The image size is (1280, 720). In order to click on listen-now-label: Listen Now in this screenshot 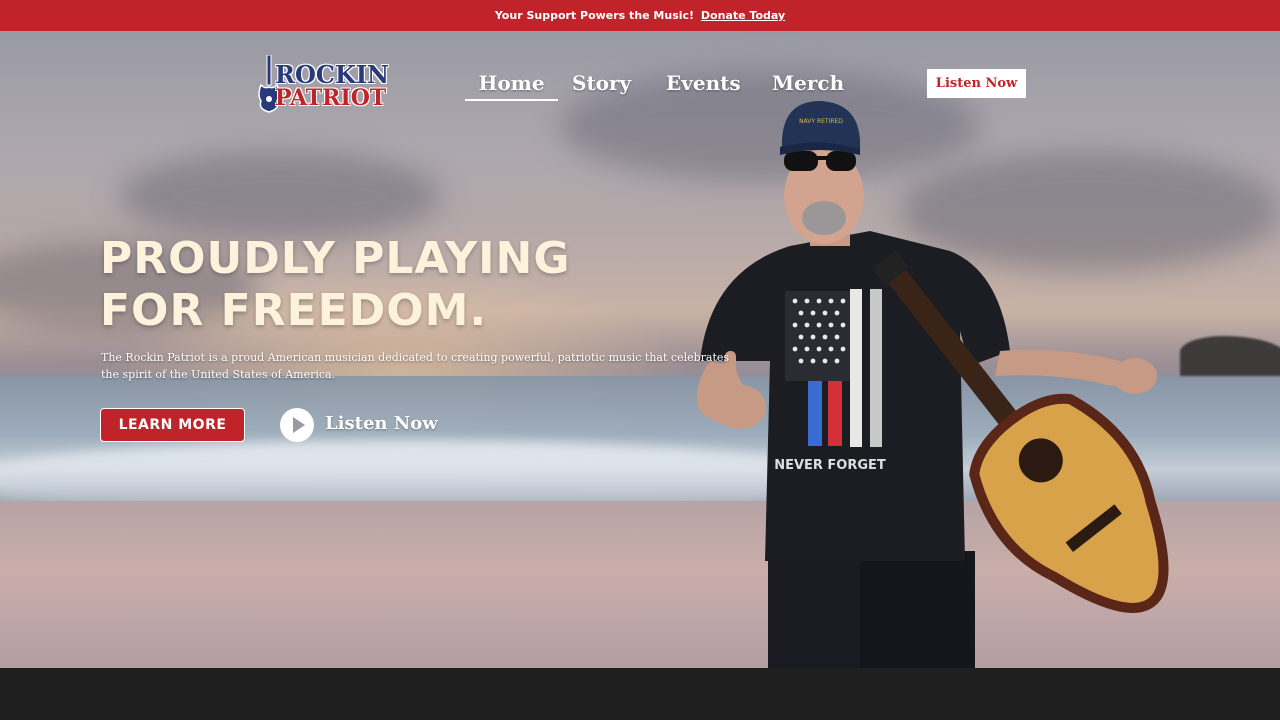, I will do `click(381, 424)`.